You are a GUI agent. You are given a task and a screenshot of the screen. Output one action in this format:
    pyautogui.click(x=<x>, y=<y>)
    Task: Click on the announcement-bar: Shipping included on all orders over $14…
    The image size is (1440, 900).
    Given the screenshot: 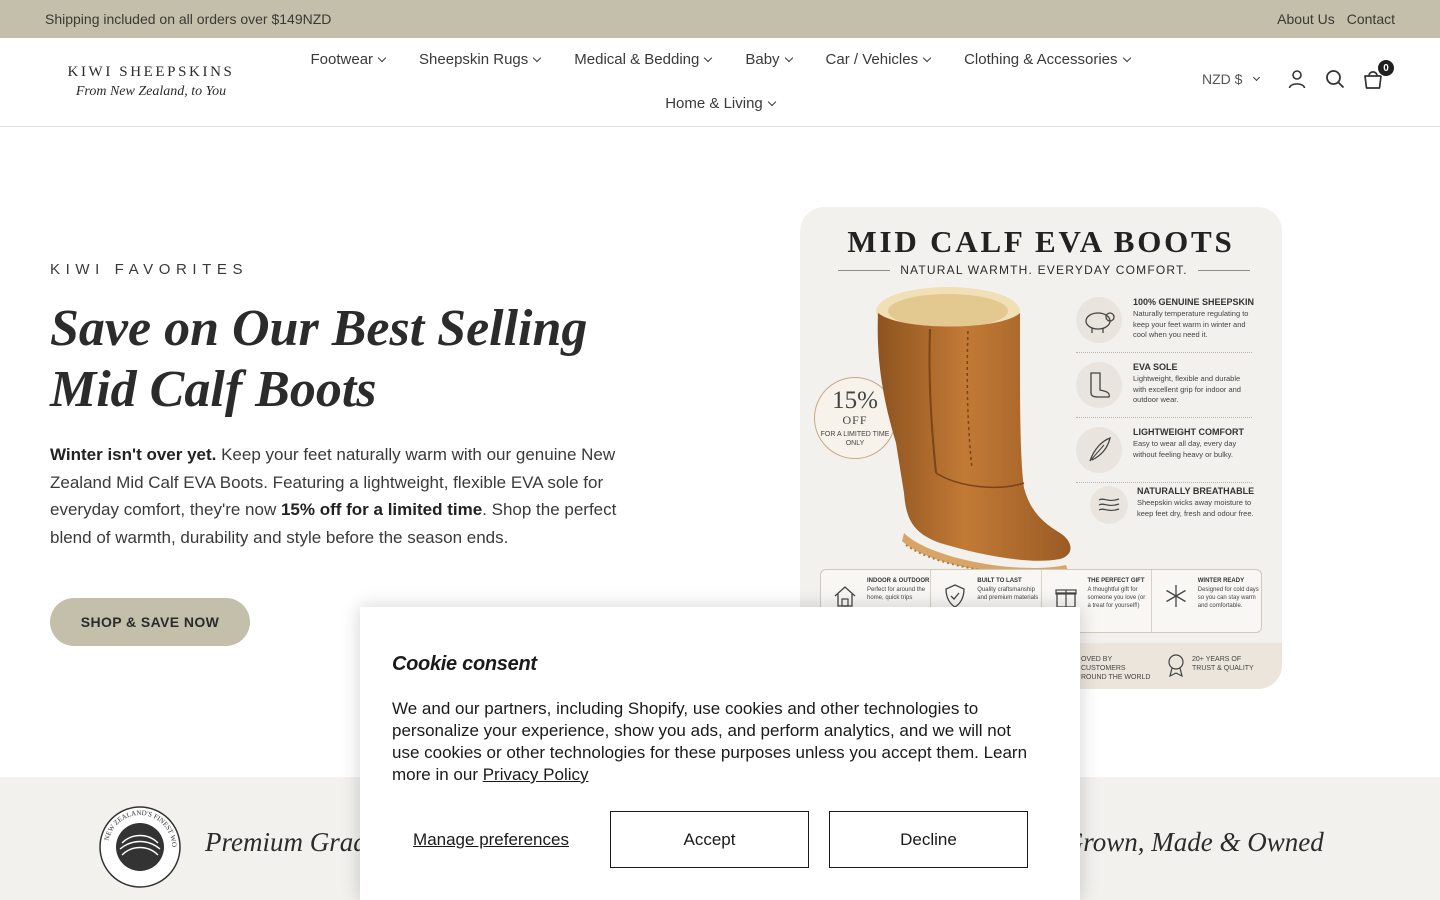 What is the action you would take?
    pyautogui.click(x=720, y=19)
    